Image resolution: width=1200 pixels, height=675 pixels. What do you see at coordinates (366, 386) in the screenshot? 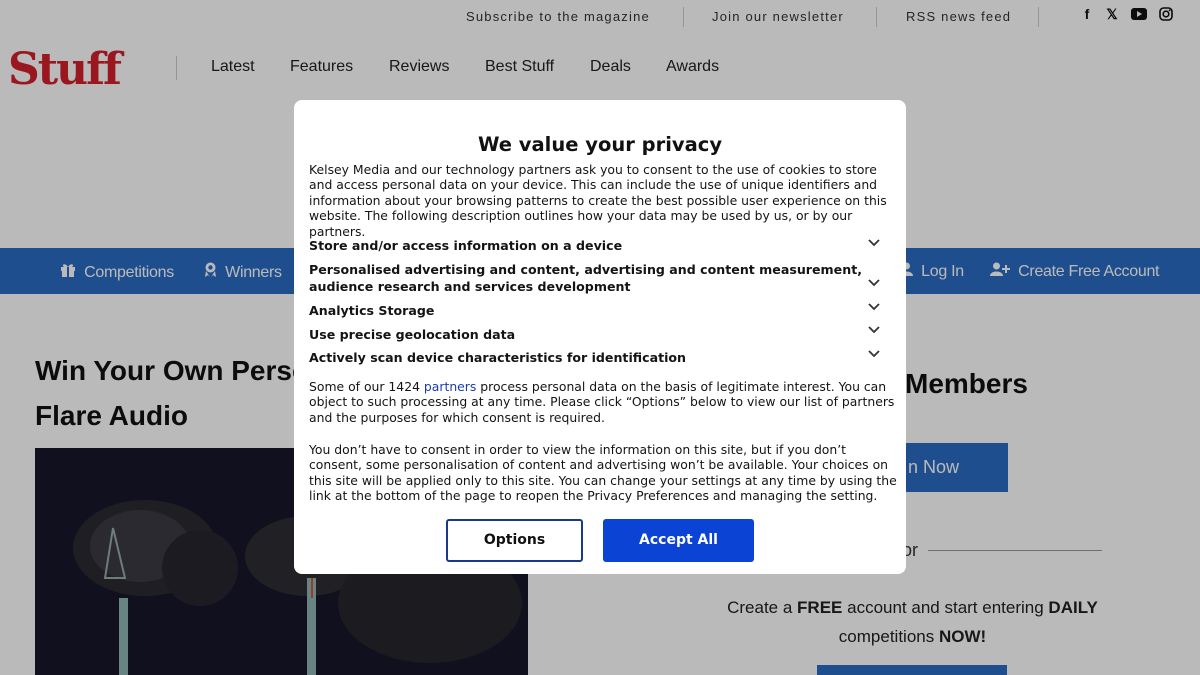
I see `text-fragment: Some of our 1424` at bounding box center [366, 386].